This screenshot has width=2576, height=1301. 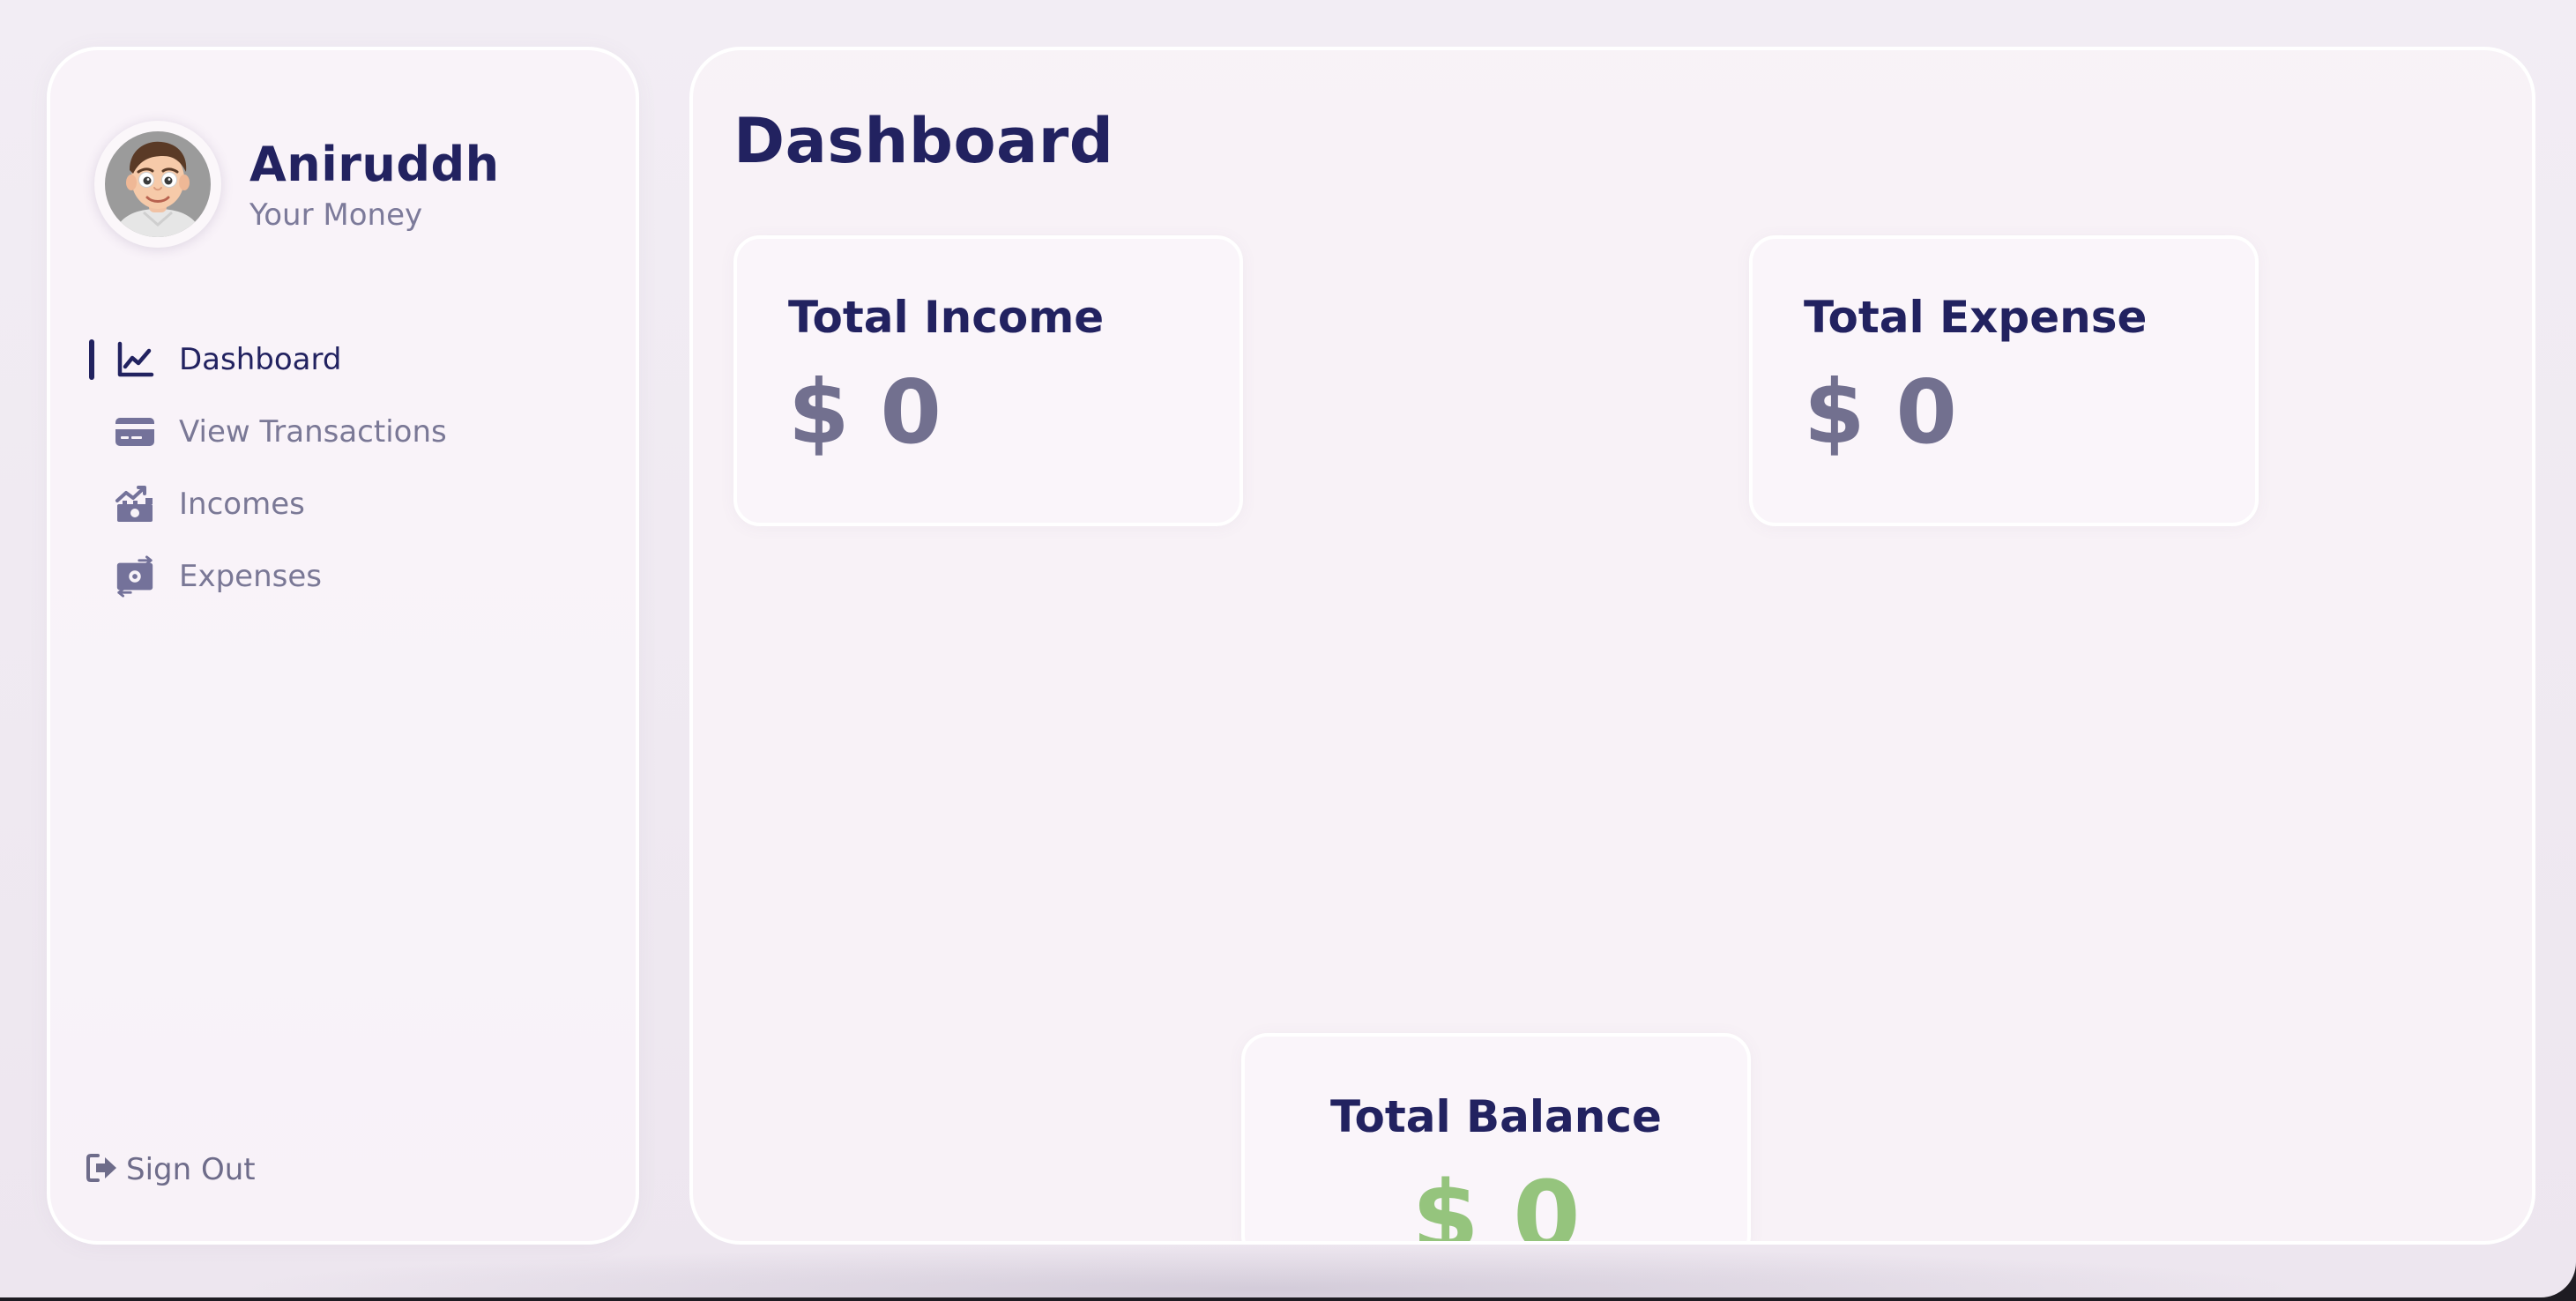 I want to click on avatar, so click(x=158, y=184).